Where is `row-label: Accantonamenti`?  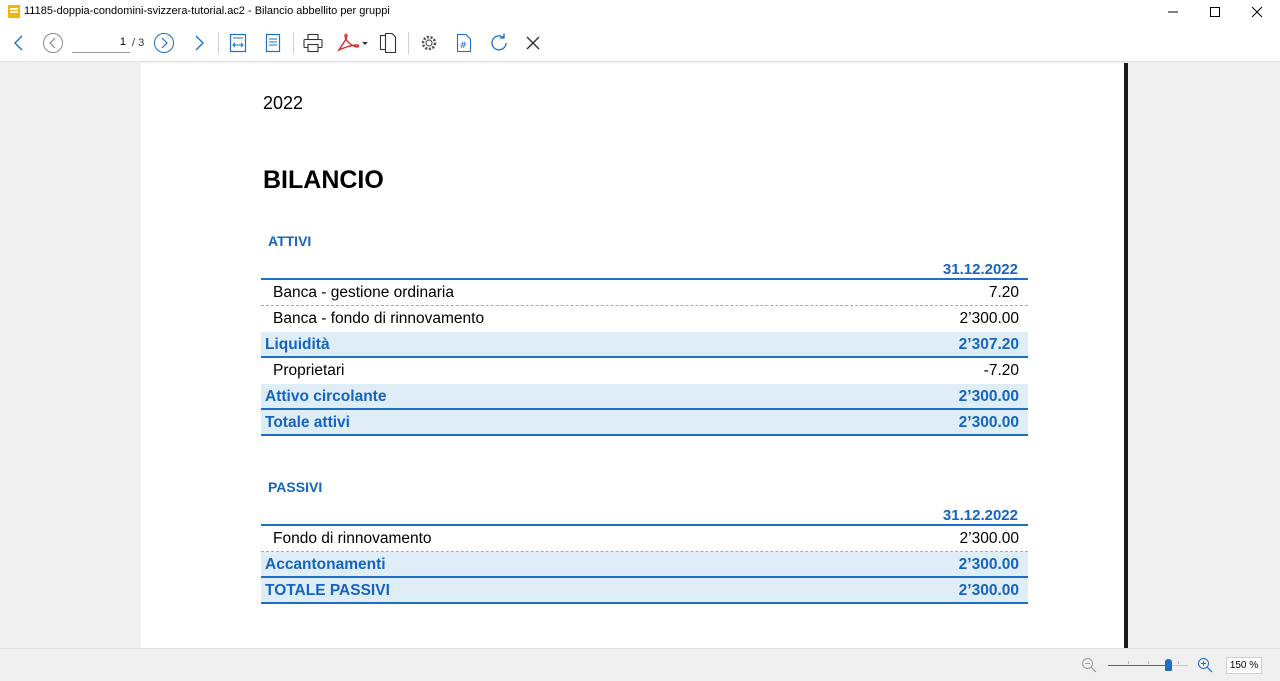 row-label: Accantonamenti is located at coordinates (325, 564).